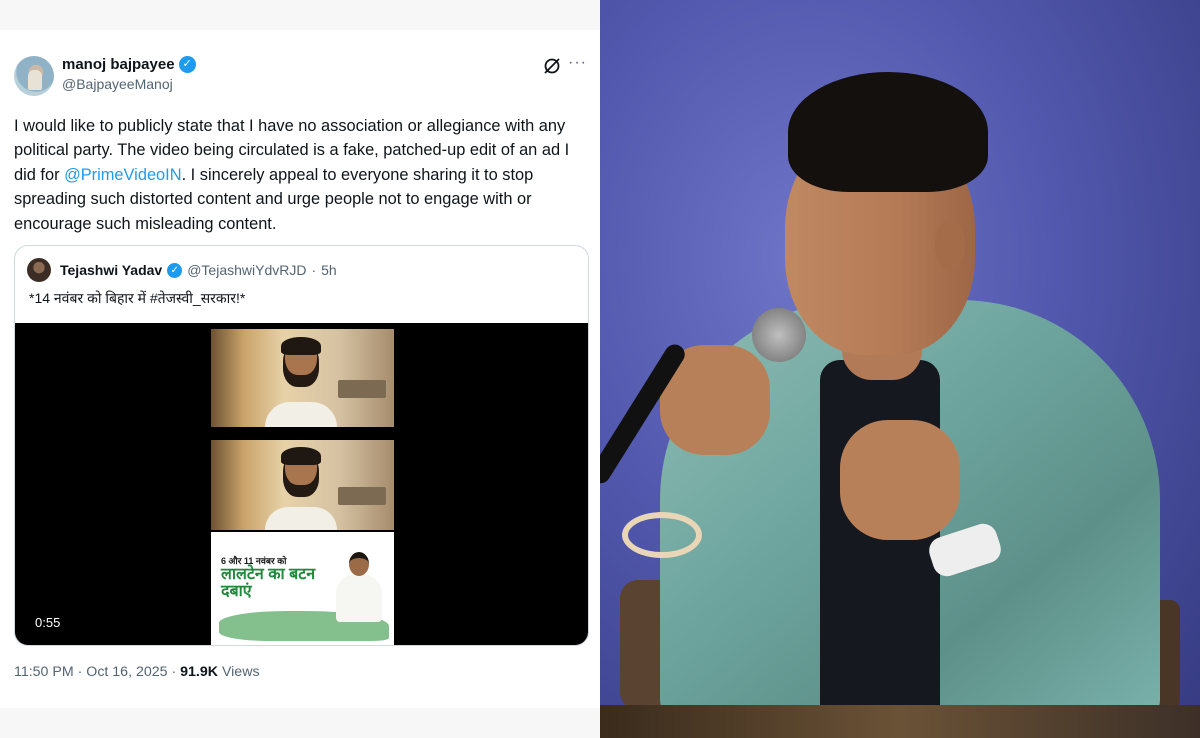  I want to click on quoted-author-name: Tejashwi Yadav, so click(111, 270).